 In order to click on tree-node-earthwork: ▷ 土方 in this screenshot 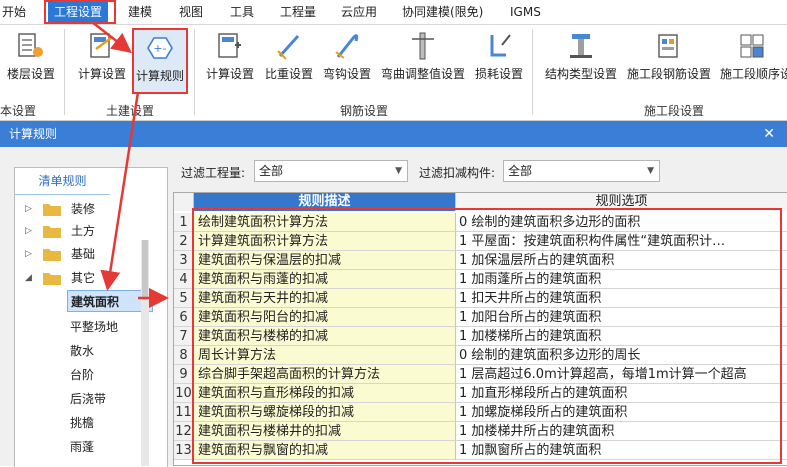, I will do `click(90, 231)`.